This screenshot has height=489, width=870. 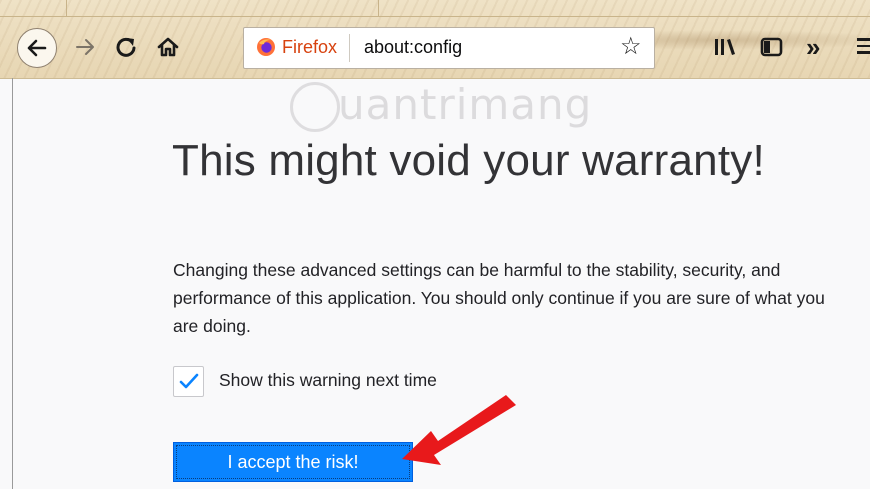 I want to click on back-arrow-icon, so click(x=37, y=48).